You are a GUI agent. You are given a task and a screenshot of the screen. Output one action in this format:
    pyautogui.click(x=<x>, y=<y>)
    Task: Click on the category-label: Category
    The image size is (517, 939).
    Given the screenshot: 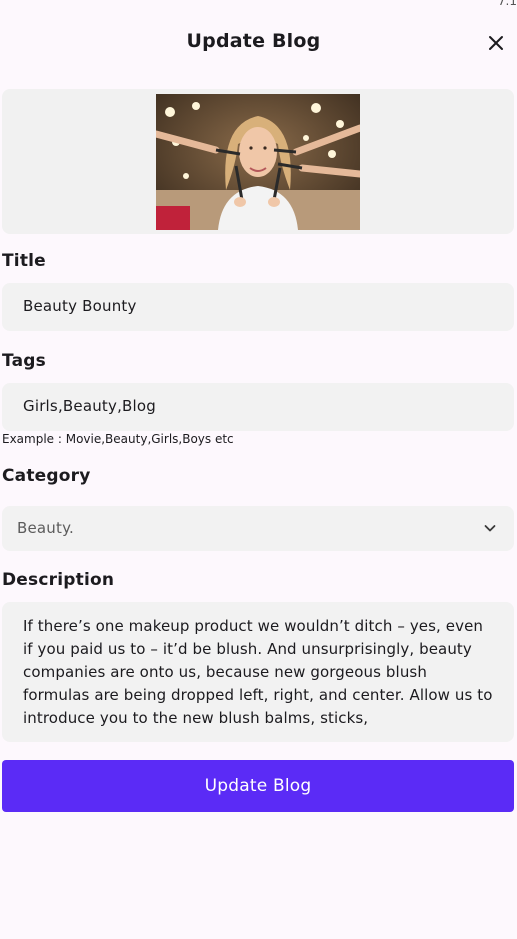 What is the action you would take?
    pyautogui.click(x=46, y=476)
    